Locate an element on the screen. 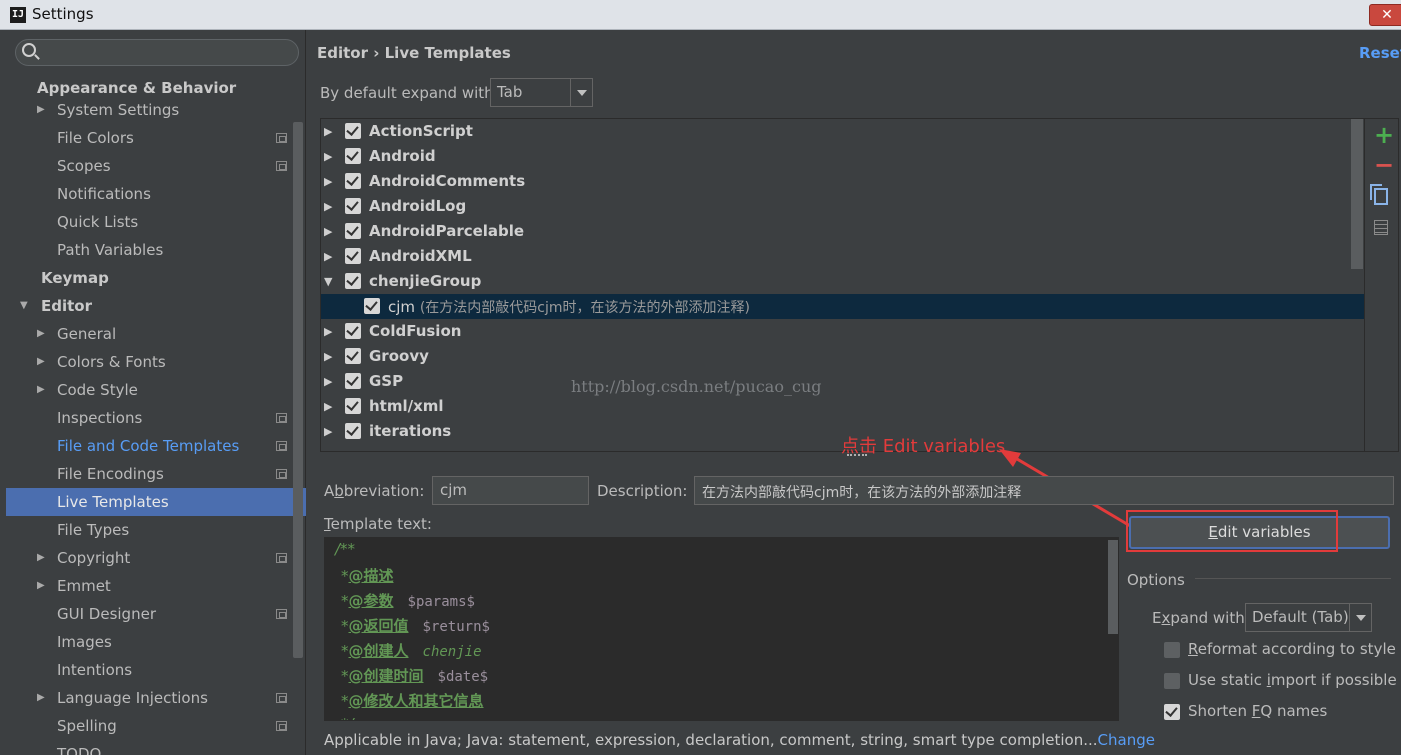 The width and height of the screenshot is (1401, 755). sidebar-item: Quick Lists is located at coordinates (156, 222).